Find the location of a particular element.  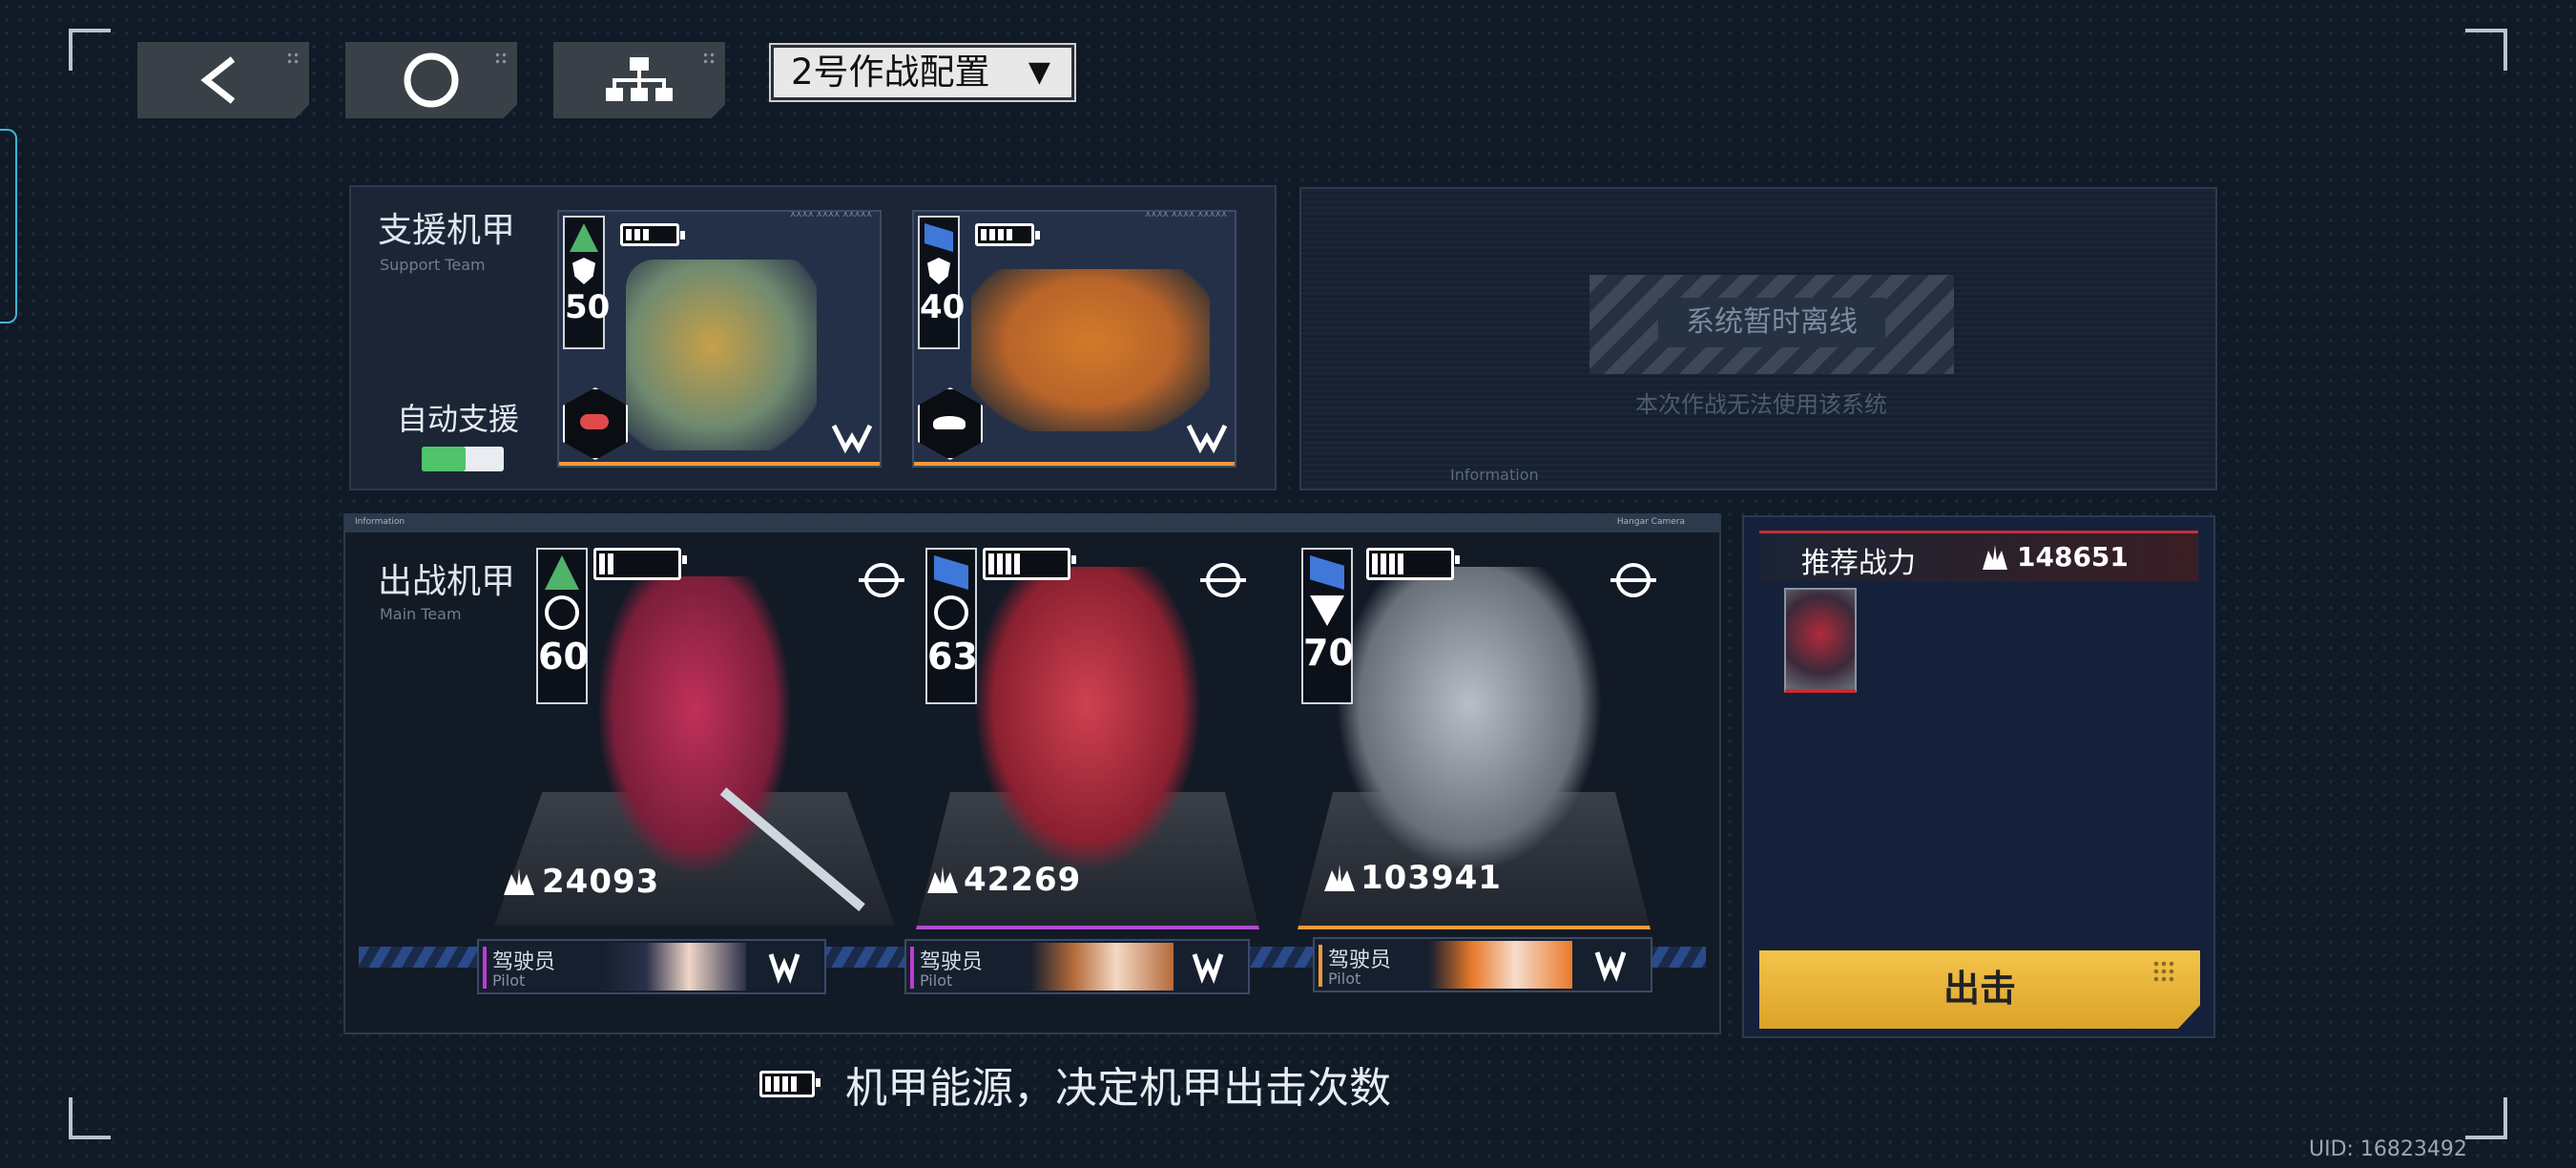

auto-support-label: 自动支援 is located at coordinates (458, 419).